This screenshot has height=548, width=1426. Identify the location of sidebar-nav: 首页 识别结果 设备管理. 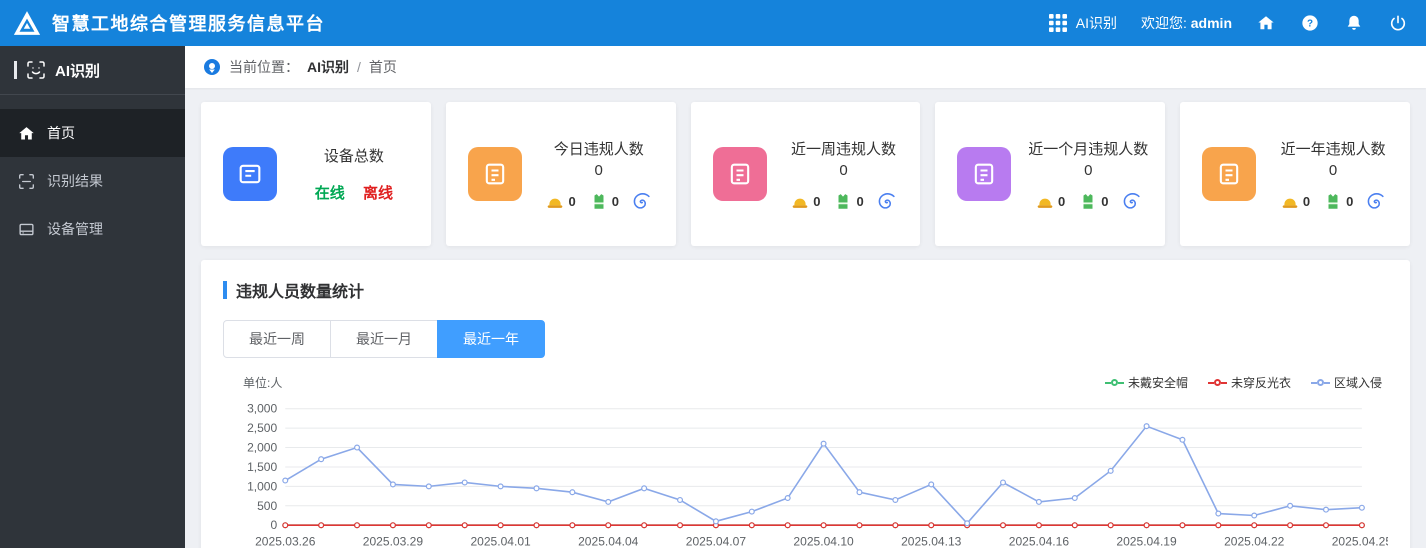
(92, 181).